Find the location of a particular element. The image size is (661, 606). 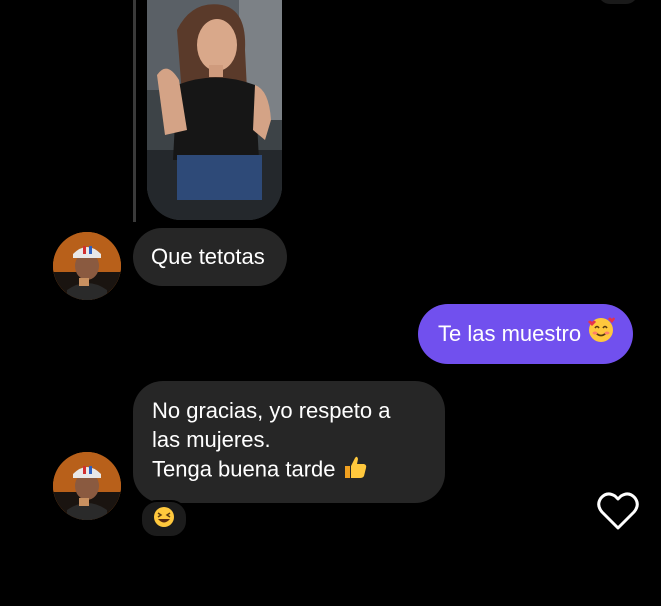

message-text: Que tetotas is located at coordinates (208, 256).